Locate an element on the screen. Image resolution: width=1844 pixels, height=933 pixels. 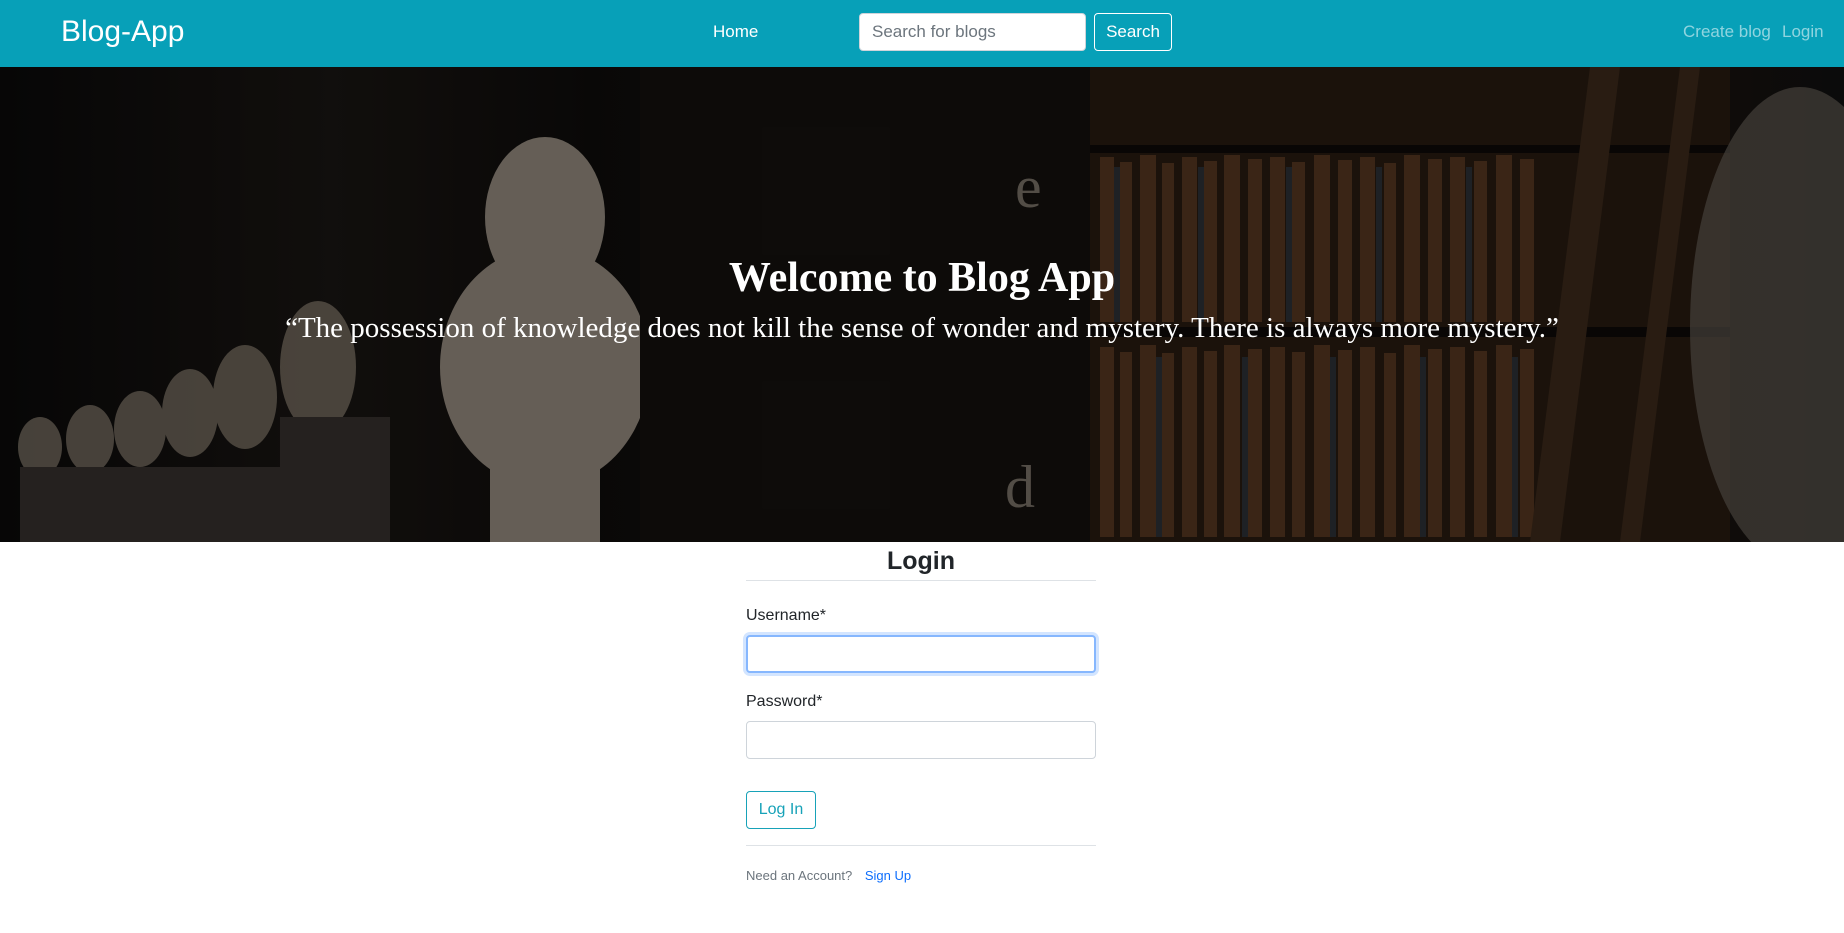
top-navbar: Blog-App Home Search Create blog Login is located at coordinates (922, 33).